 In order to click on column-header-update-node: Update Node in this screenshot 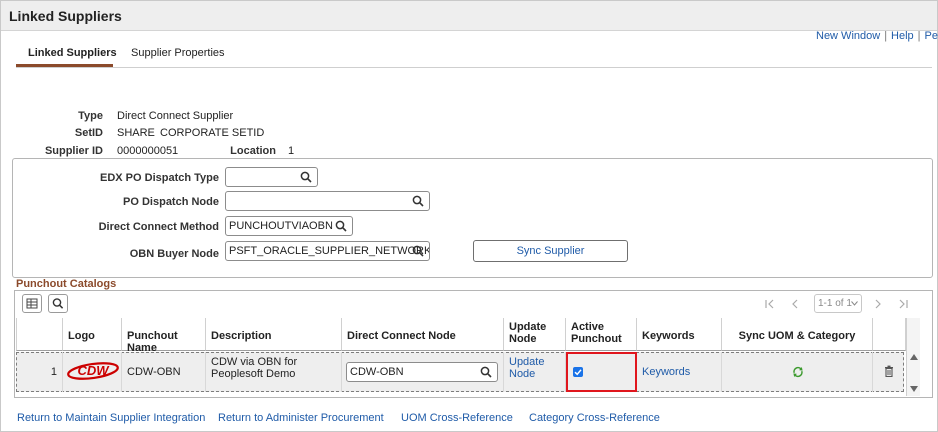, I will do `click(535, 334)`.